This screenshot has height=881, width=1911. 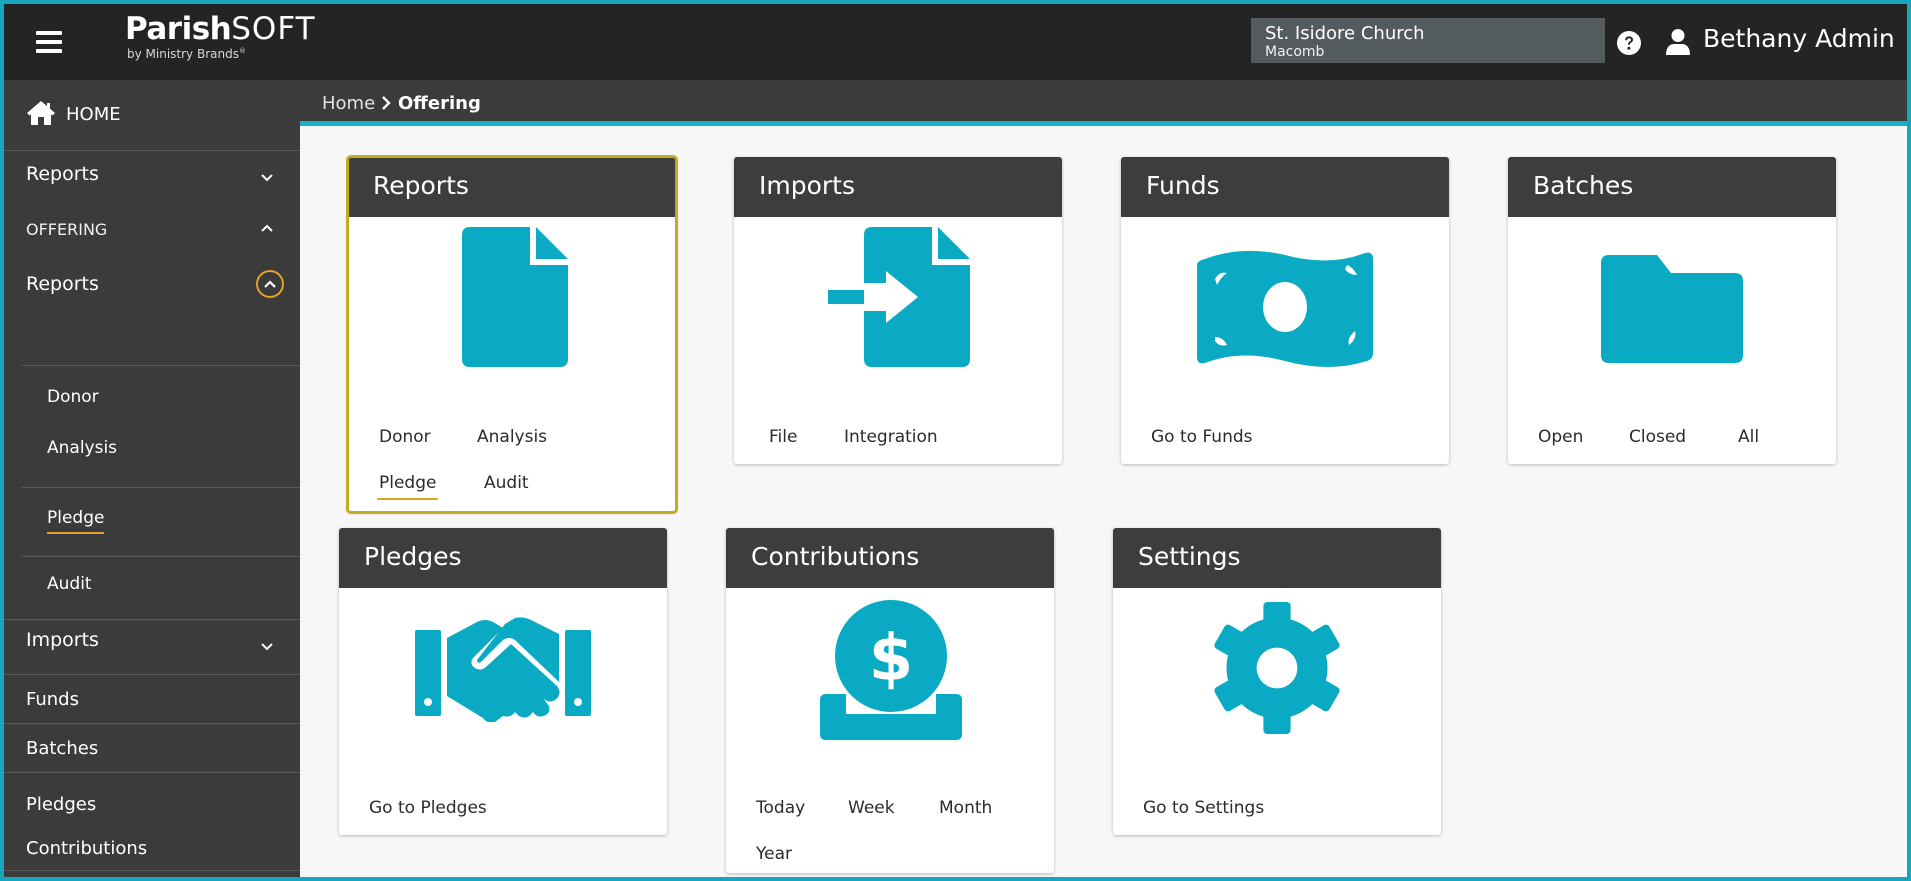 I want to click on sidebar-item-contributions: Contributions, so click(x=152, y=843).